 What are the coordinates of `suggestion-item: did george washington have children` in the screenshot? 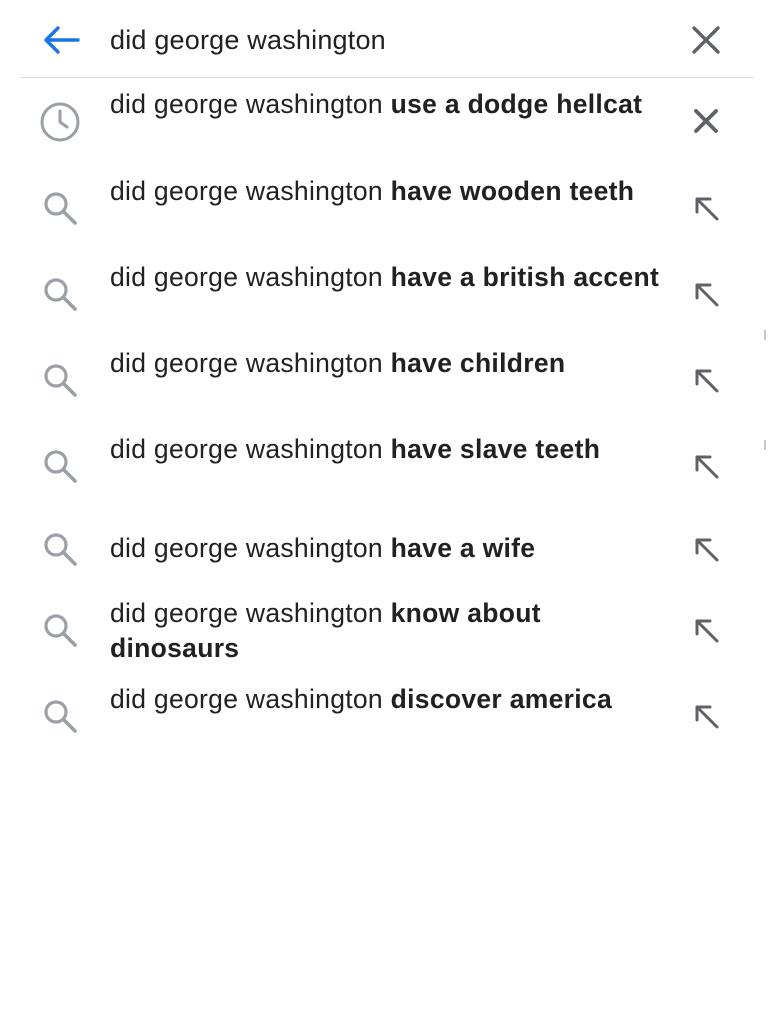 It's located at (384, 382).